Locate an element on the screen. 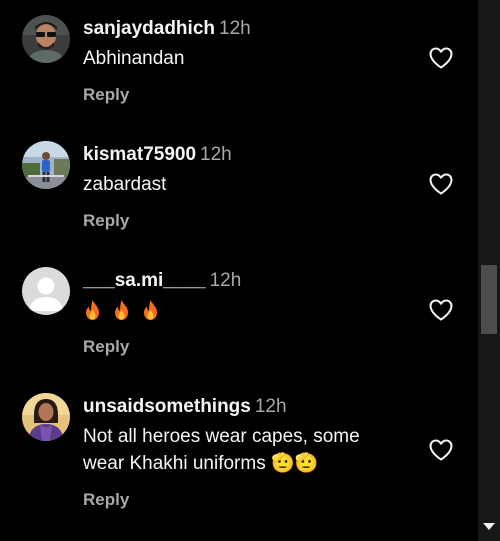 The height and width of the screenshot is (541, 500). scrollbar-thumb is located at coordinates (489, 299).